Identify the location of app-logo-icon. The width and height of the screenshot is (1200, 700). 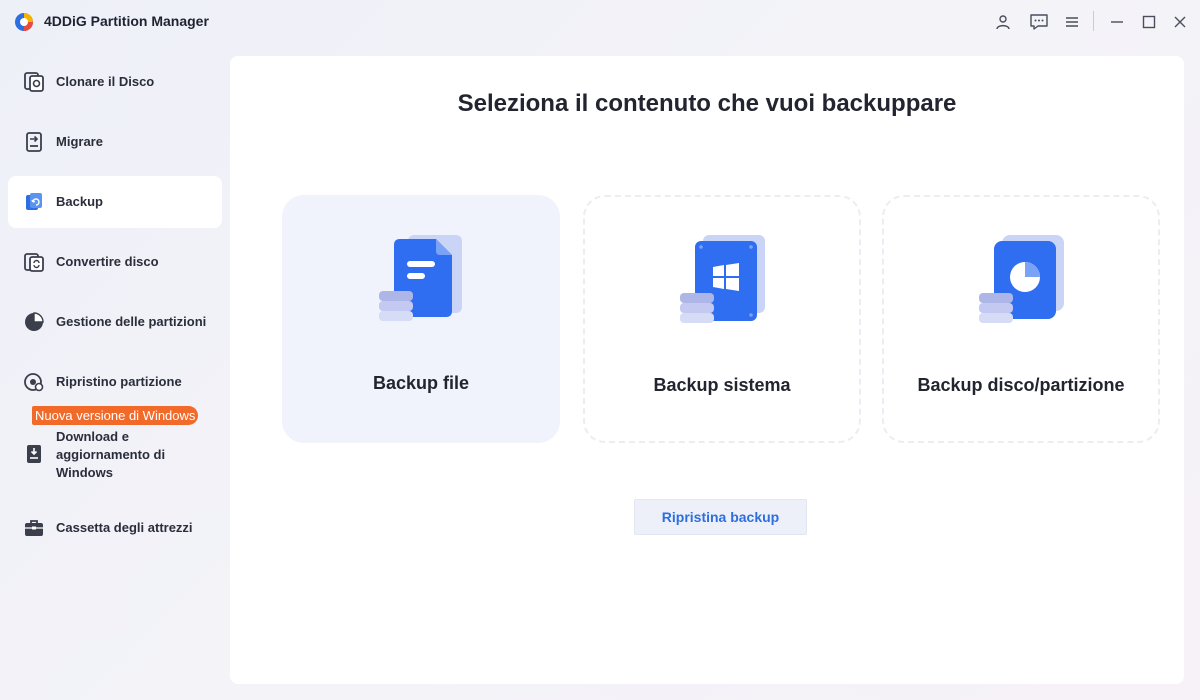
(24, 22).